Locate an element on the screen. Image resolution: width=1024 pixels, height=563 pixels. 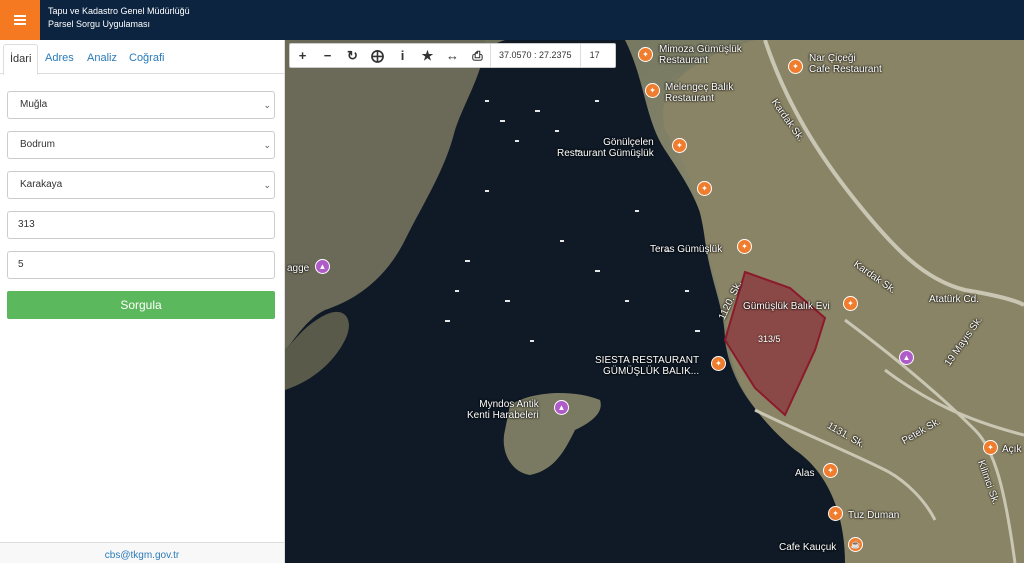
info-icon: i is located at coordinates (402, 55).